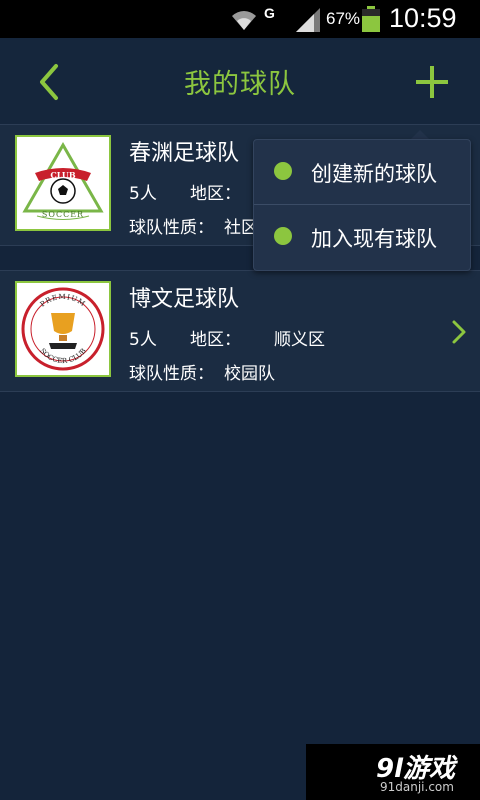 The width and height of the screenshot is (480, 800). I want to click on page-title: 我的球队, so click(240, 84).